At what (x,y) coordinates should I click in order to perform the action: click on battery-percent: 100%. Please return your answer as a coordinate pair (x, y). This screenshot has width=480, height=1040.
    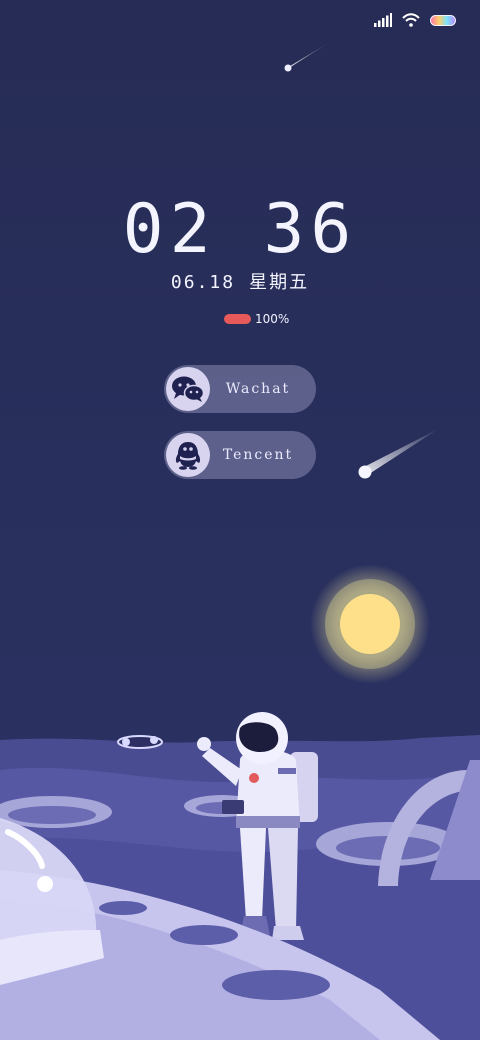
    Looking at the image, I should click on (272, 319).